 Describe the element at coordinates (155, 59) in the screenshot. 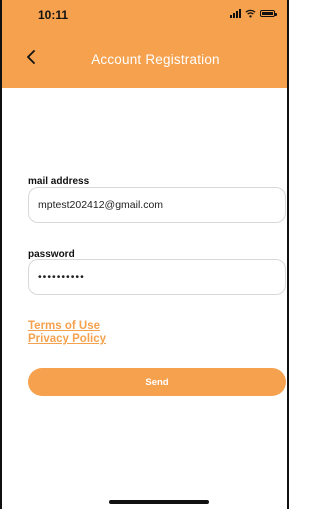

I see `page-title: Account Registration` at that location.